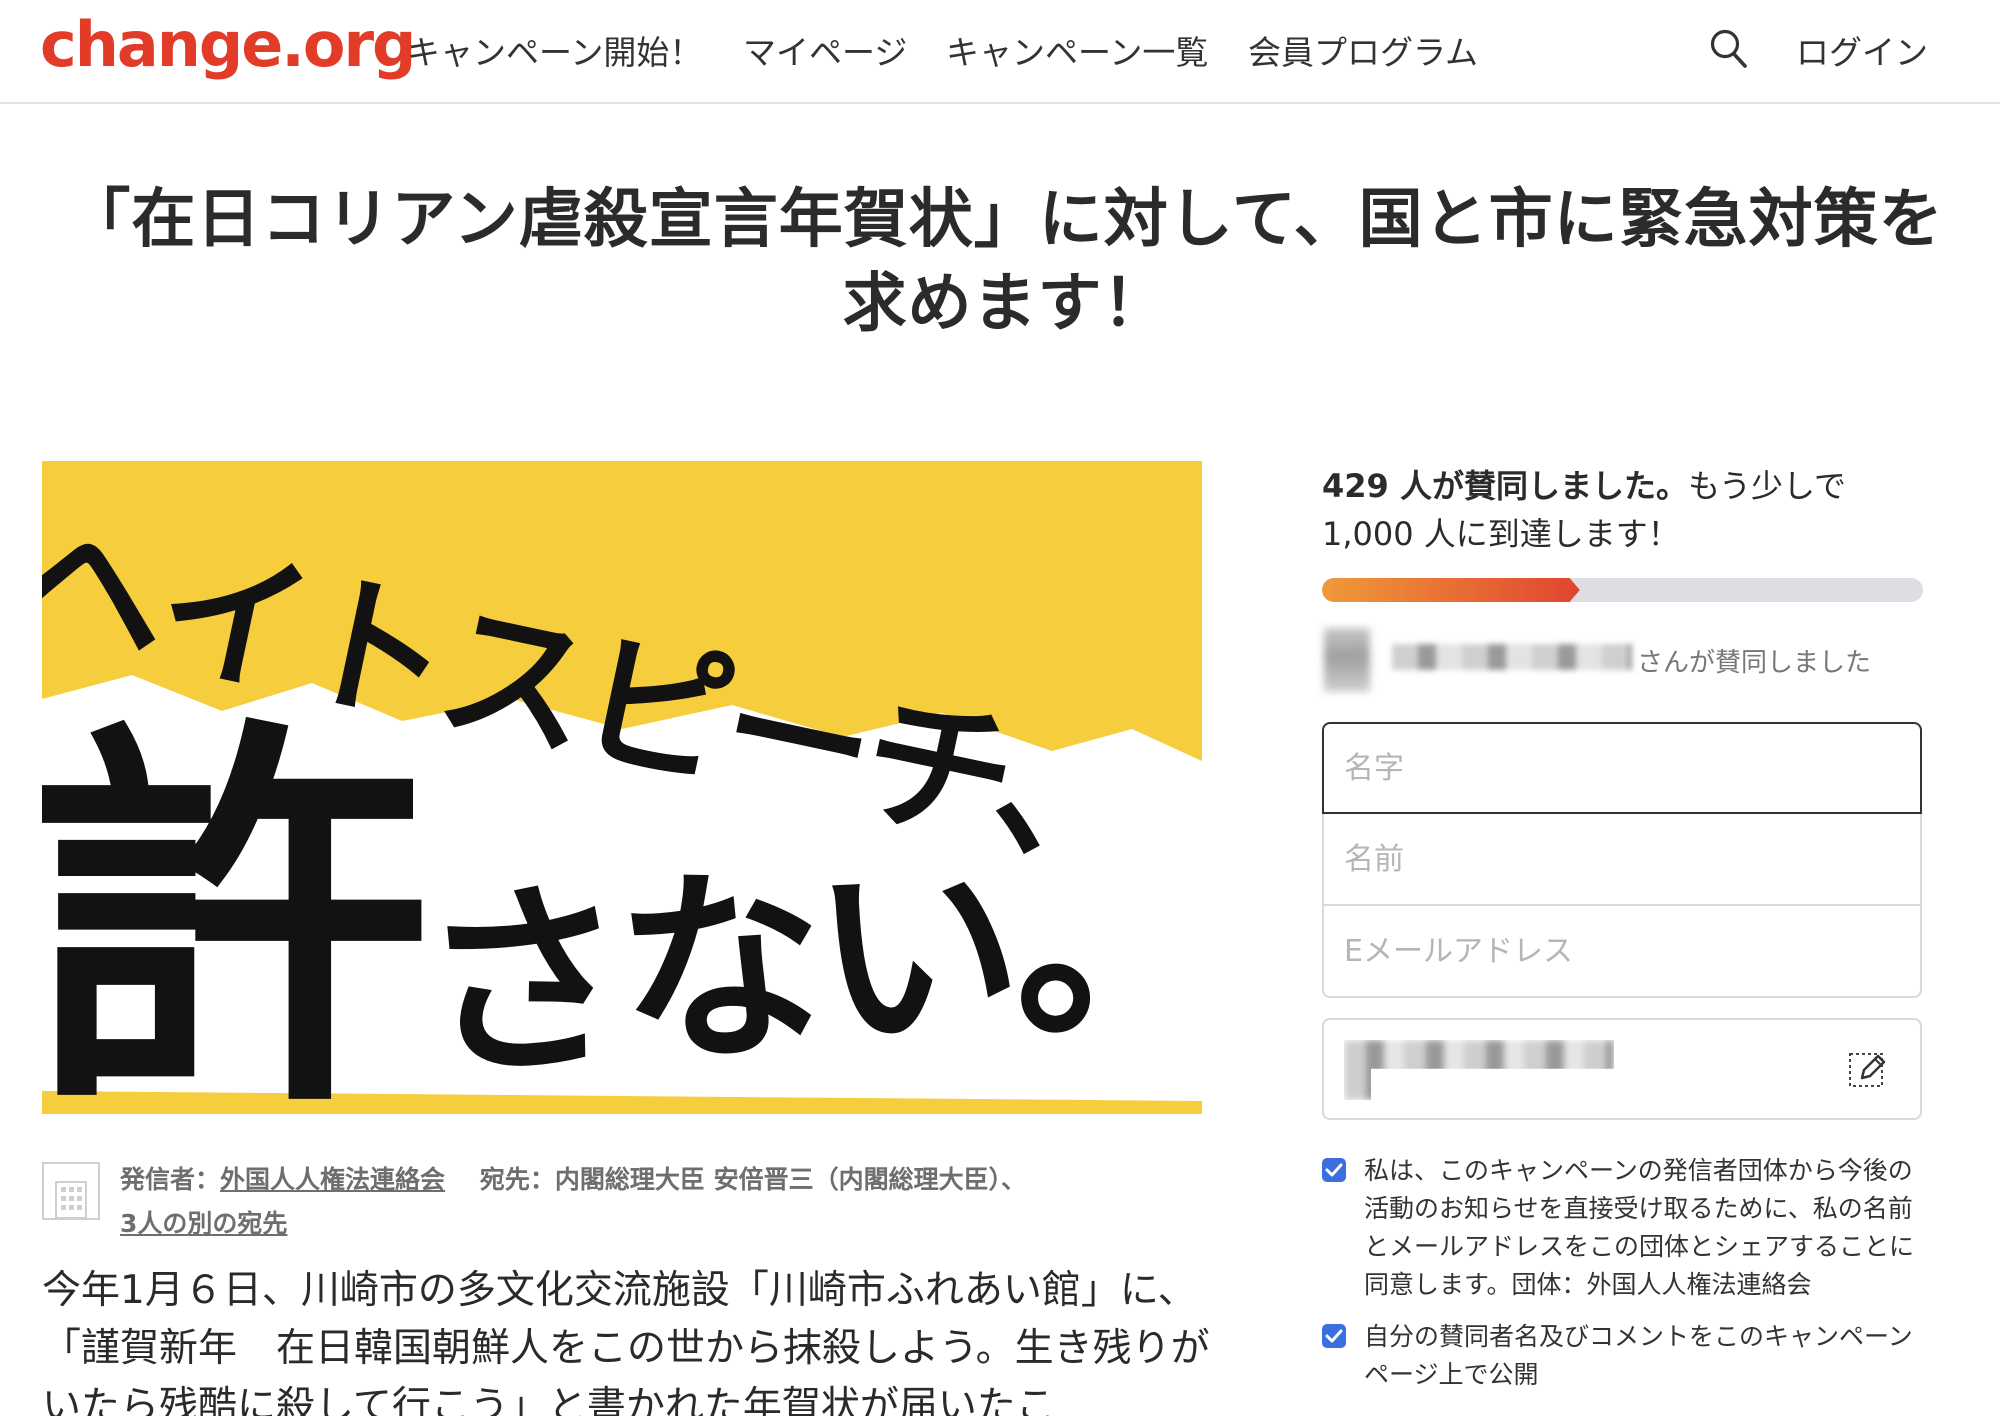 Image resolution: width=2000 pixels, height=1416 pixels. Describe the element at coordinates (1334, 1336) in the screenshot. I see `consent-public-checkbox` at that location.